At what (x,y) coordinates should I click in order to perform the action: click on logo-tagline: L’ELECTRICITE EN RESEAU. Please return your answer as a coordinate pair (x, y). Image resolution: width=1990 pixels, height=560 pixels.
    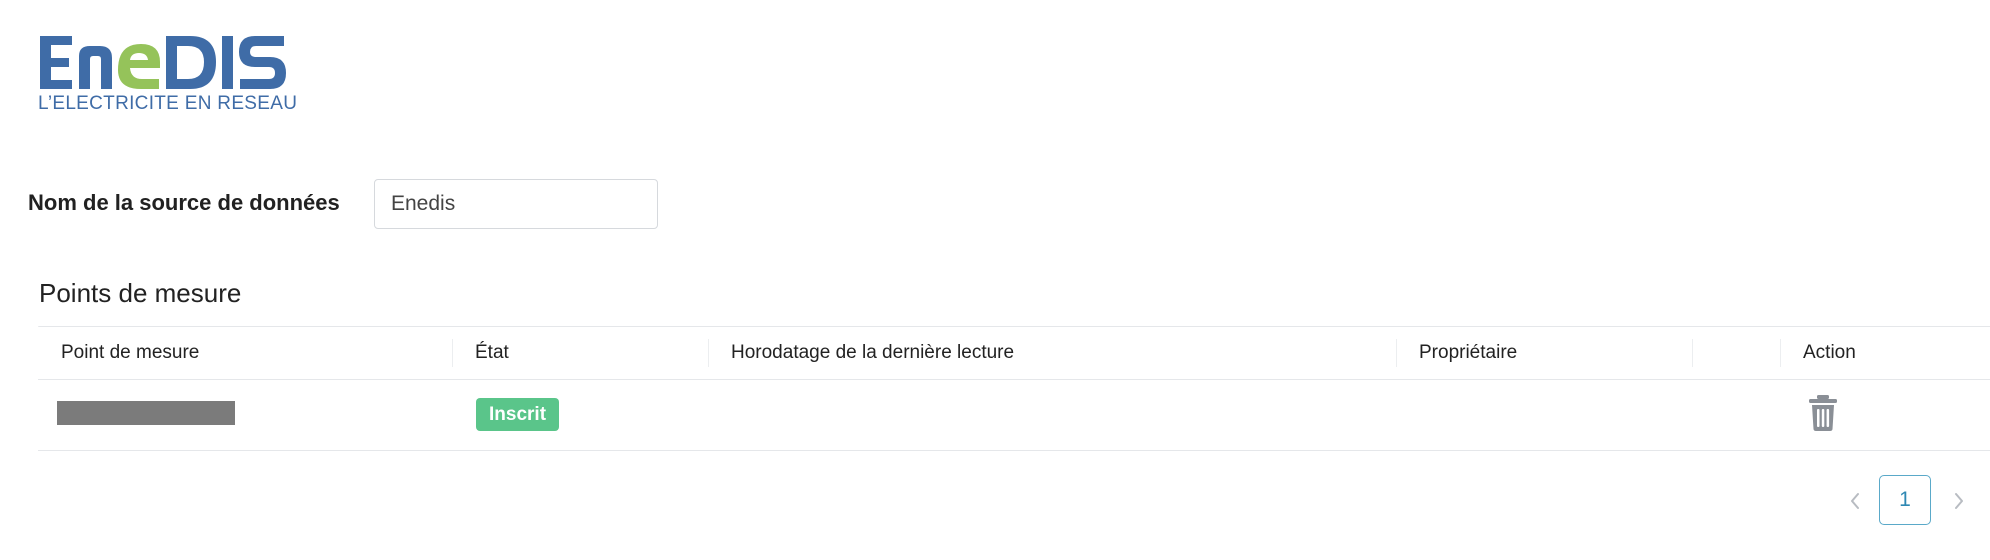
    Looking at the image, I should click on (168, 103).